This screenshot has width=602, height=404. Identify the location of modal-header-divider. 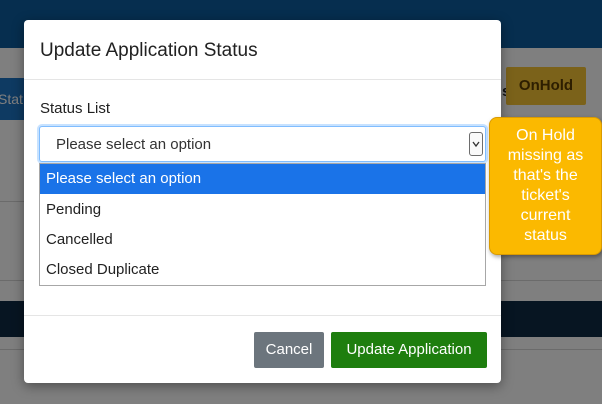
(262, 79).